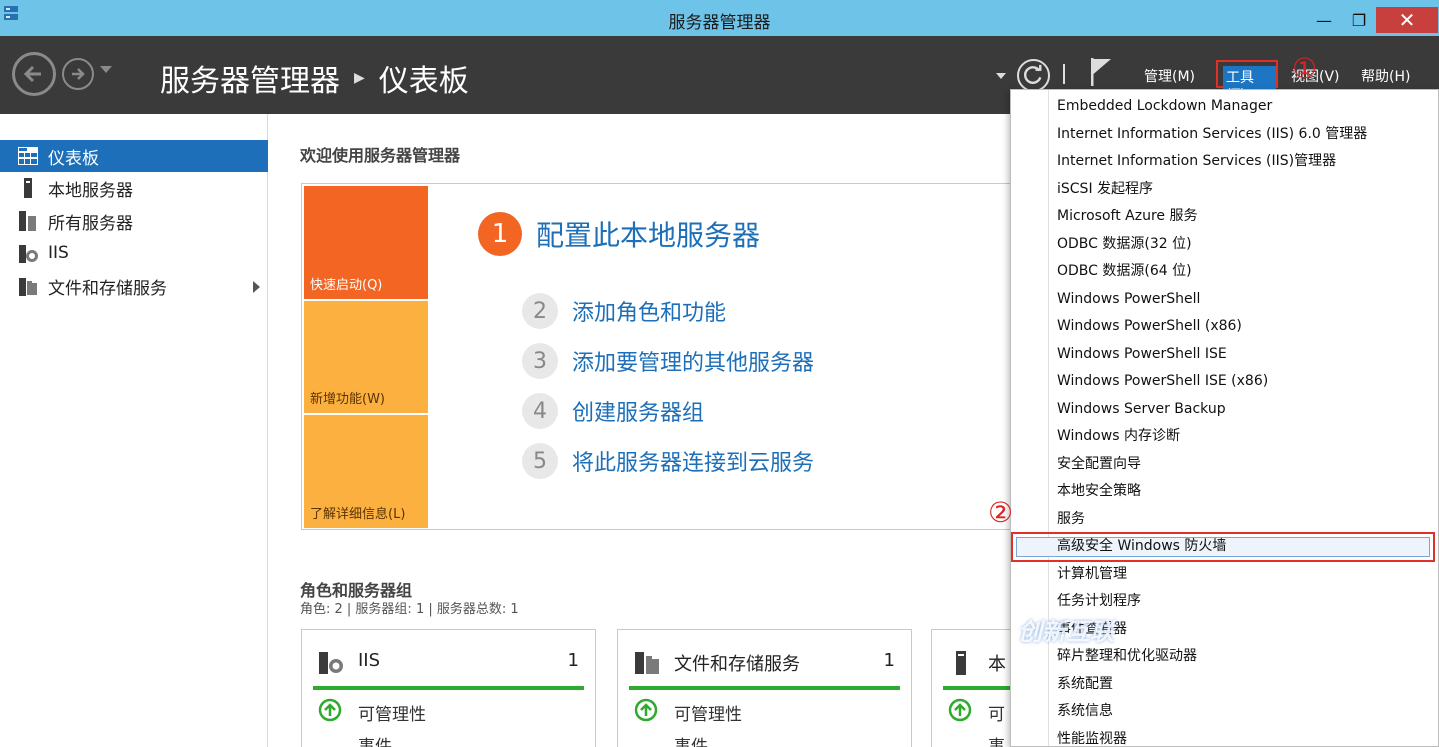 The width and height of the screenshot is (1439, 747). What do you see at coordinates (540, 361) in the screenshot?
I see `step-number: 3` at bounding box center [540, 361].